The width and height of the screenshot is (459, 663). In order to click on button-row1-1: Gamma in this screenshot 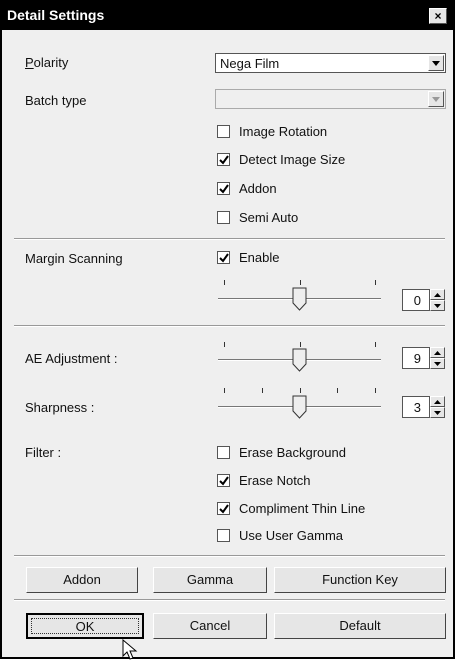, I will do `click(210, 580)`.